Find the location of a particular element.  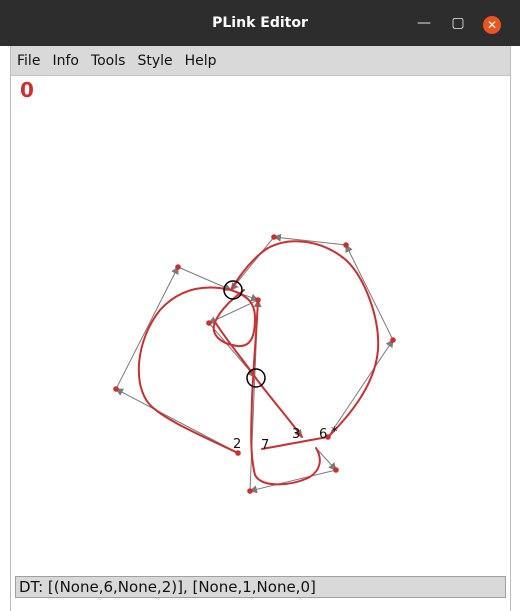

strand-vertical is located at coordinates (285, 392).